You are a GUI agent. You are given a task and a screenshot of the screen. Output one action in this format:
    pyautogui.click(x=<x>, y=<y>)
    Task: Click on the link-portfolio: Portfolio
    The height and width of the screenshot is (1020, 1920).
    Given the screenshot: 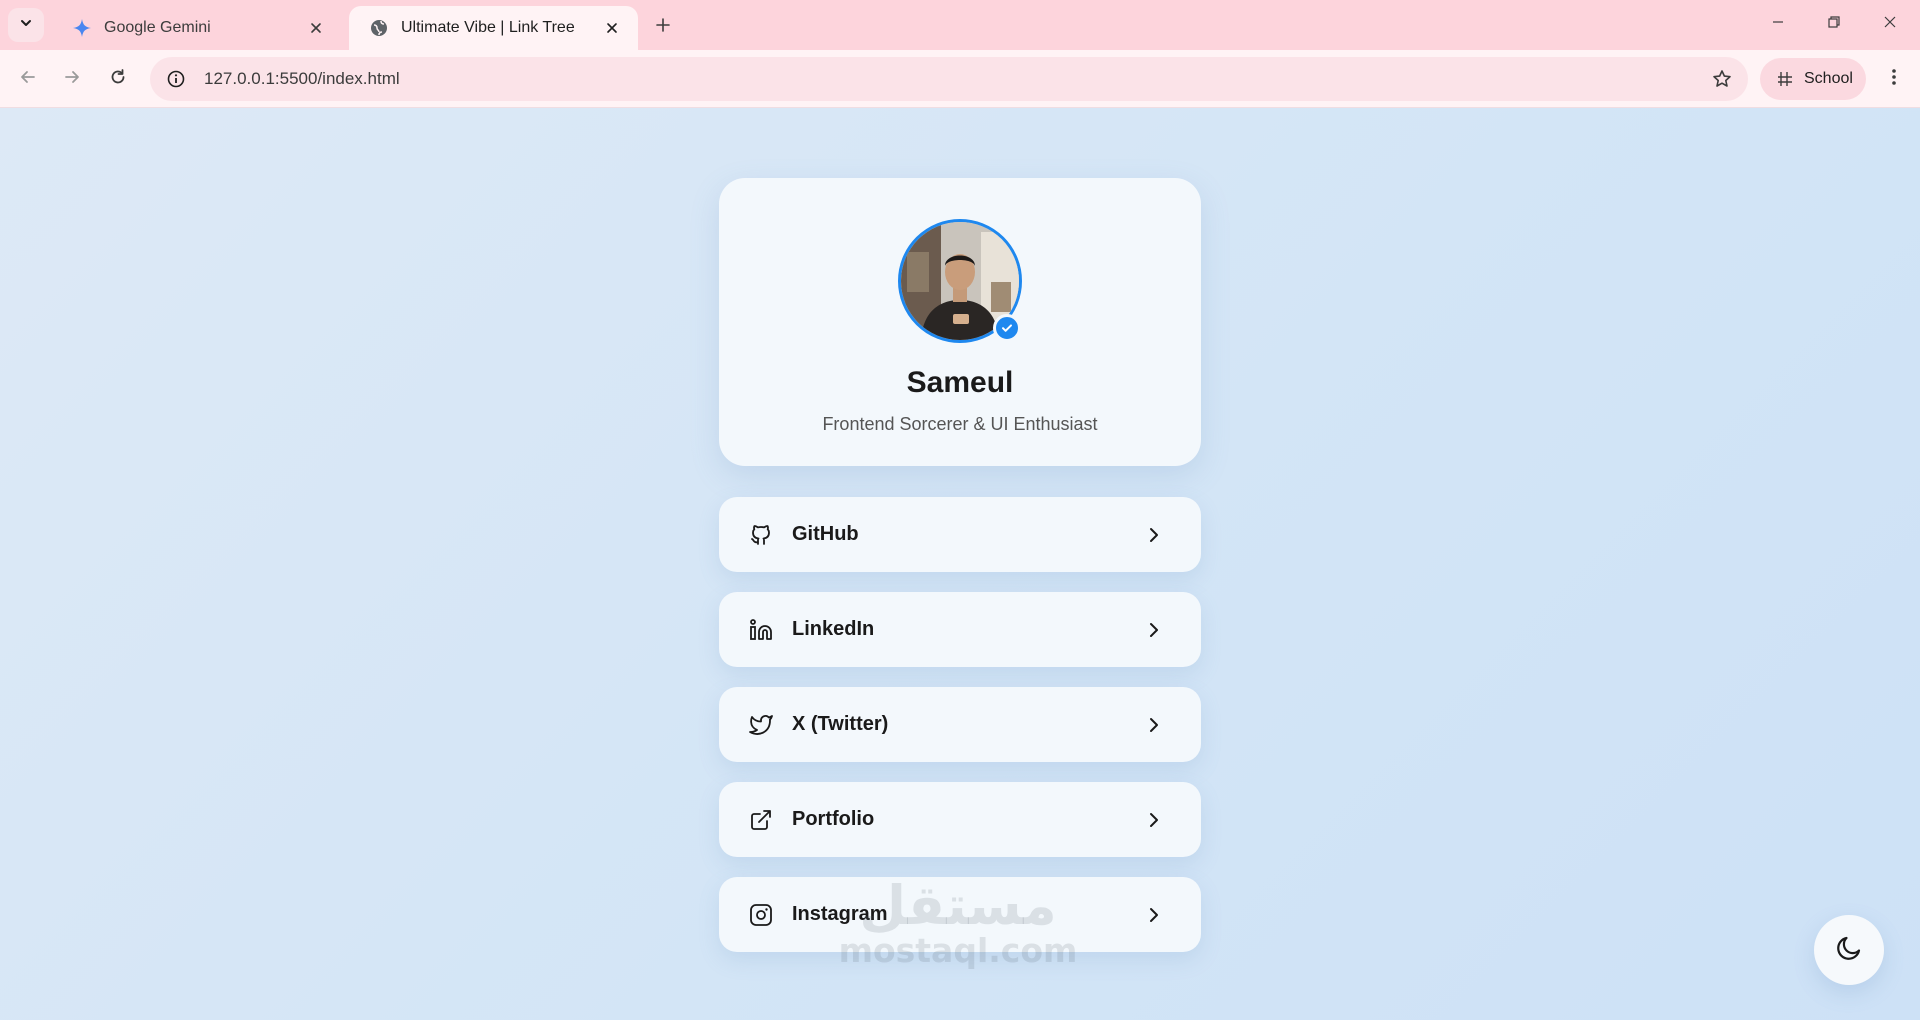 What is the action you would take?
    pyautogui.click(x=960, y=819)
    